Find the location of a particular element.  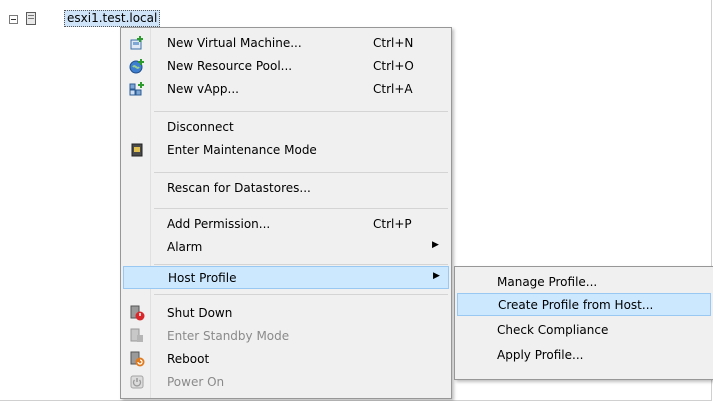

menu-item-reboot: Reboot is located at coordinates (286, 359).